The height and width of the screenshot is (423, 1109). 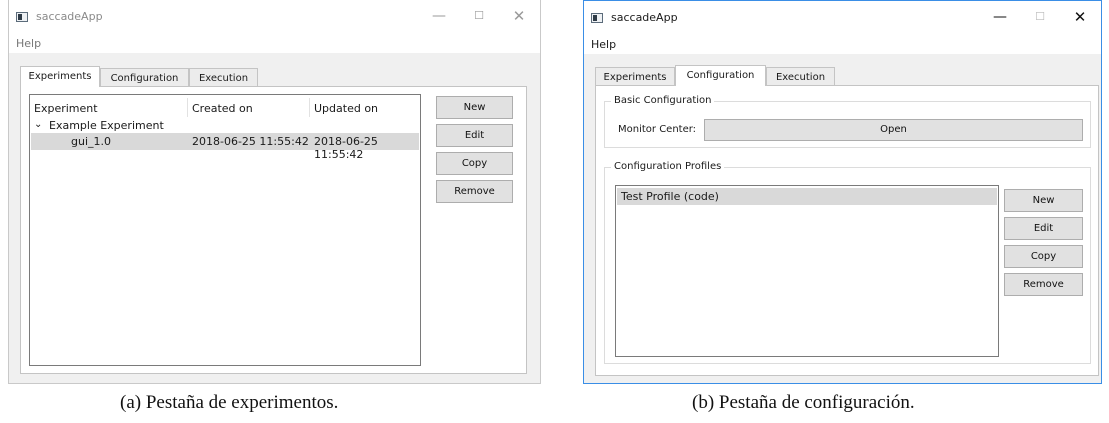 I want to click on group-title: Basic Configuration, so click(x=663, y=100).